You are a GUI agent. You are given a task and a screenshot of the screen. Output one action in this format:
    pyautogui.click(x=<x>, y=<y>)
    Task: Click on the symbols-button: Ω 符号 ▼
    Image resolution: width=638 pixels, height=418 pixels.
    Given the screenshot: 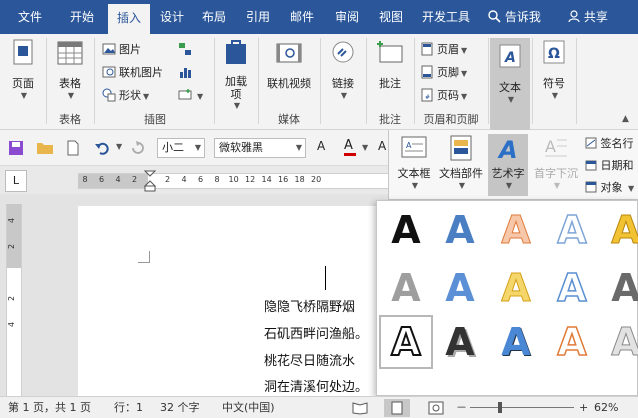 What is the action you would take?
    pyautogui.click(x=554, y=69)
    